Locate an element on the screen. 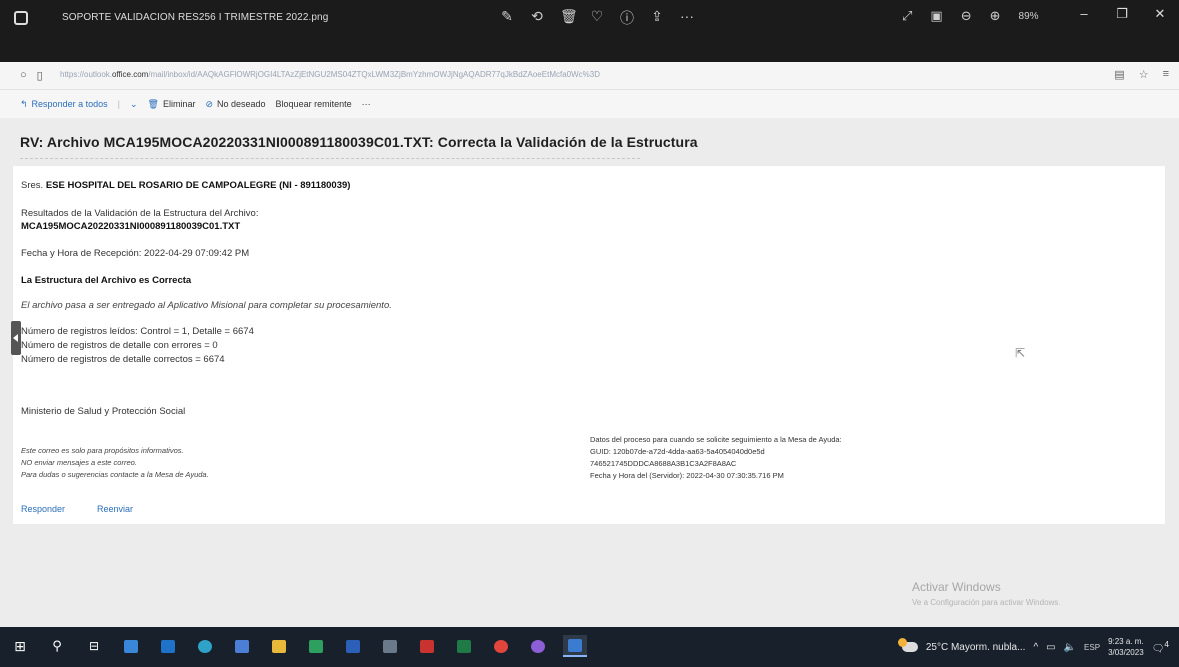 The image size is (1179, 667). language-indicator: ESP is located at coordinates (1092, 647).